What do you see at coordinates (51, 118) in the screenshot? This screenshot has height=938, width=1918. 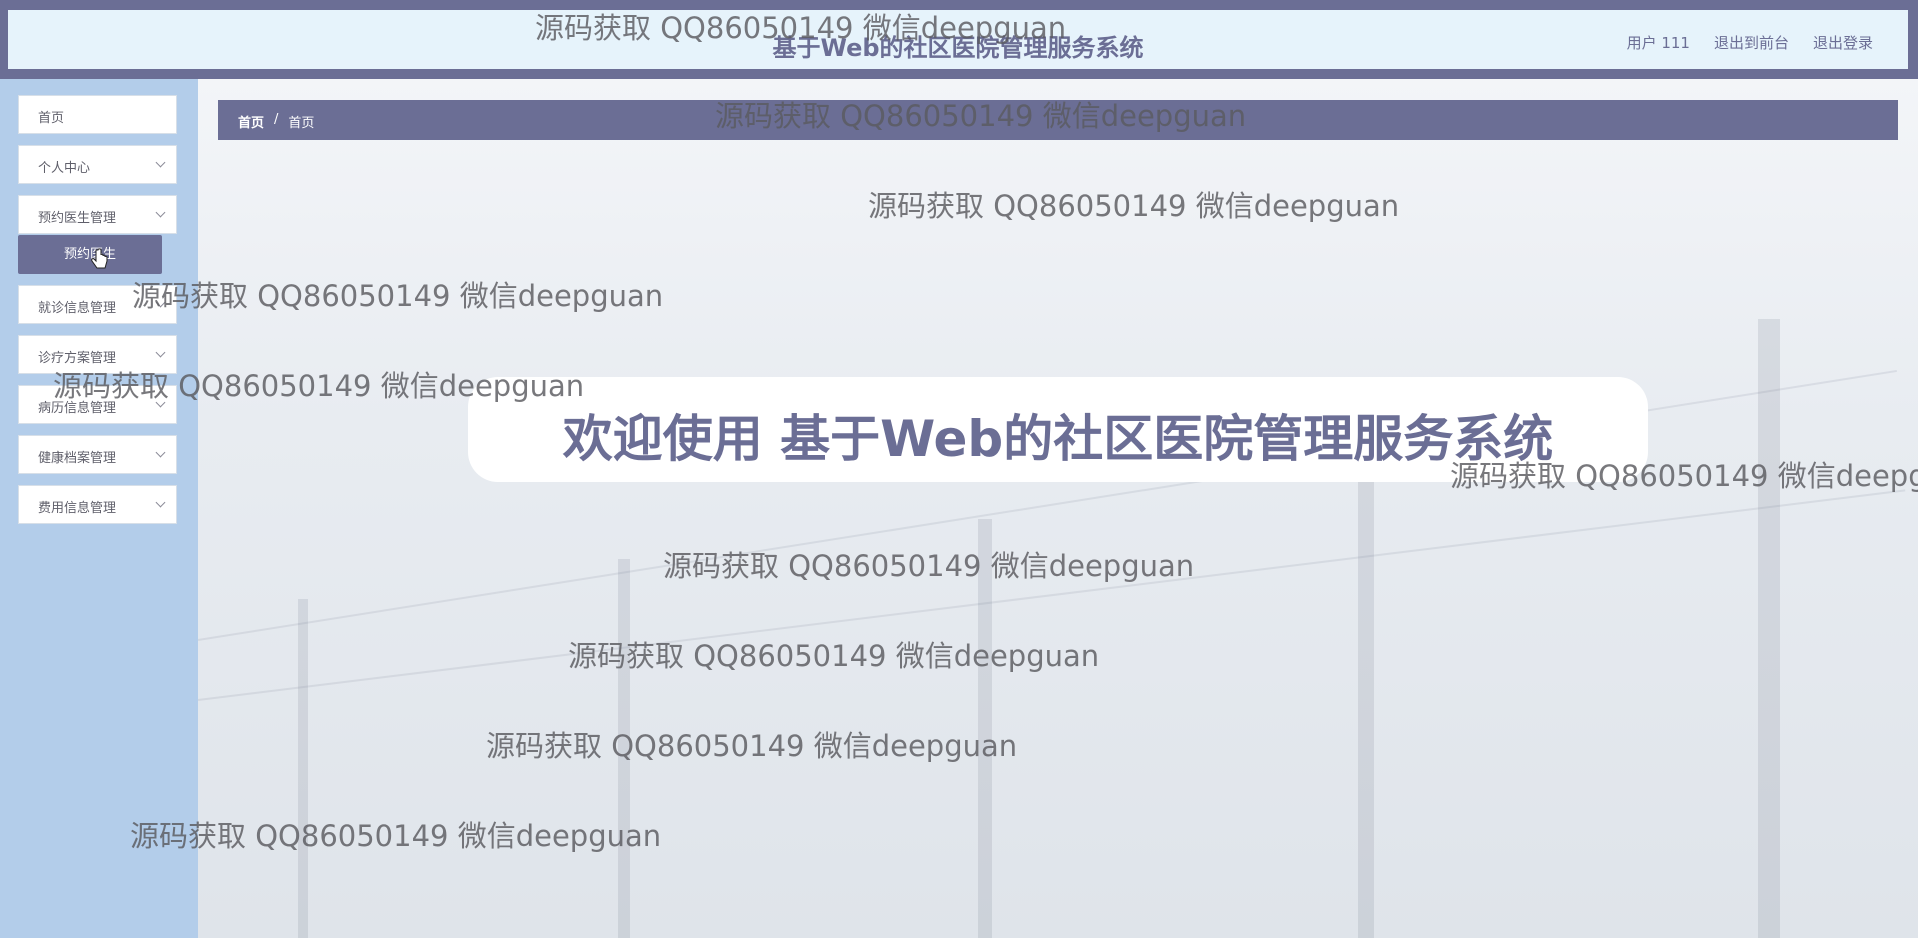 I see `sidebar-item-label: 首页` at bounding box center [51, 118].